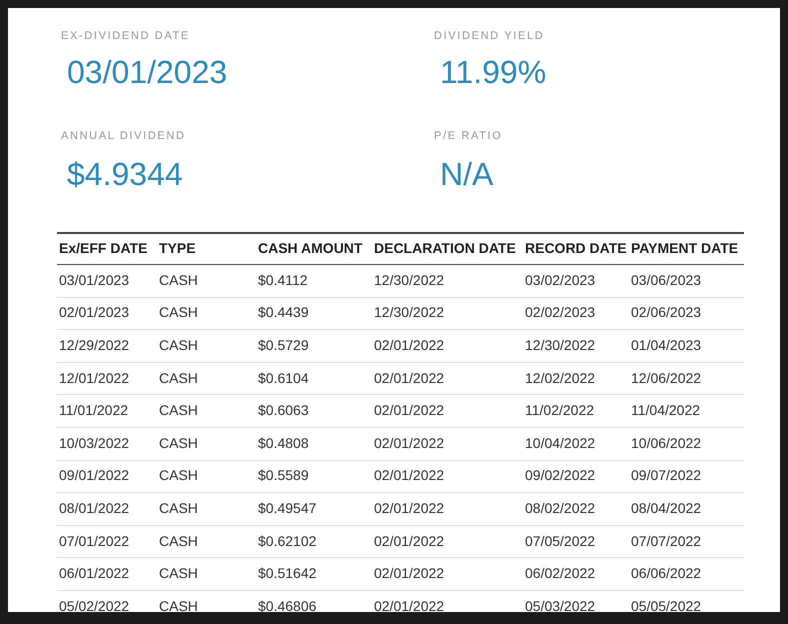  I want to click on table-cell: 12/02/2022, so click(560, 378).